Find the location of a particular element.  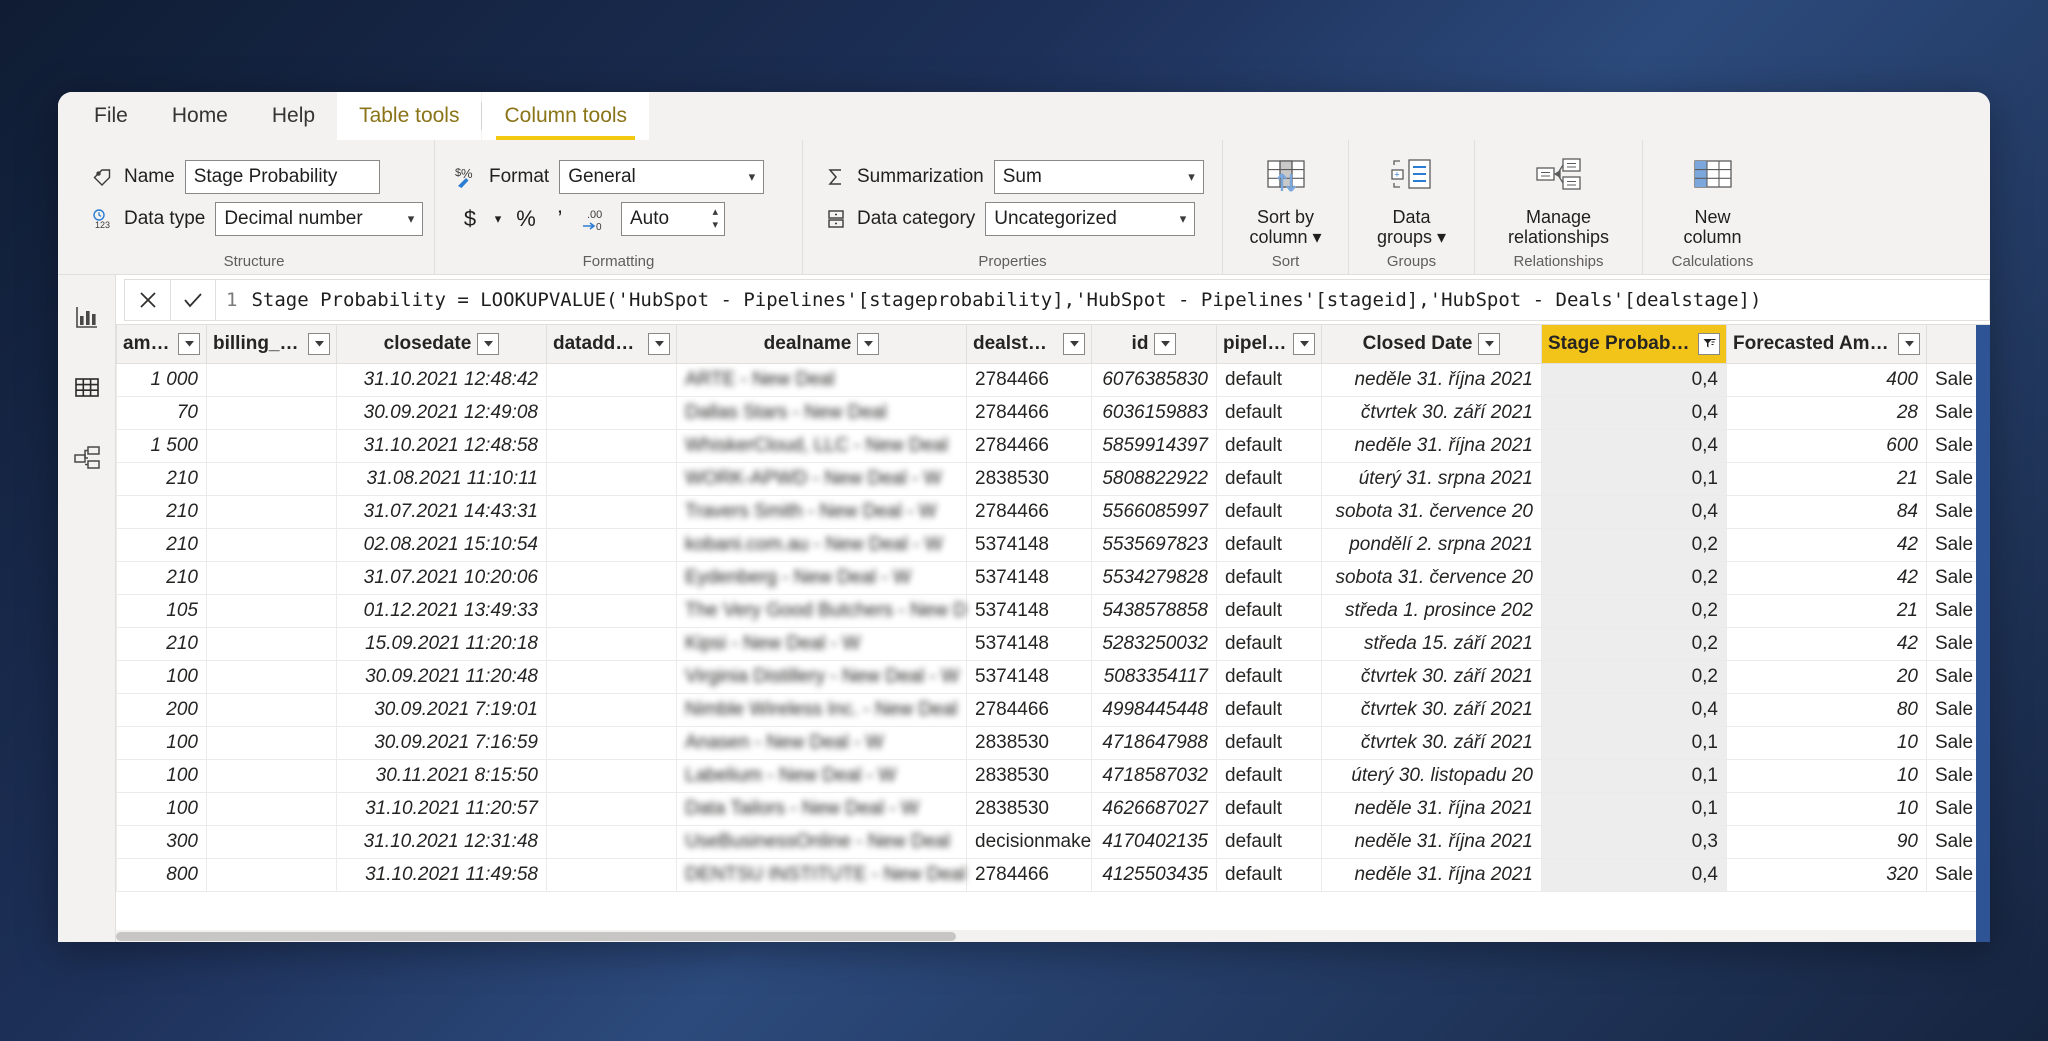

cell-dealname: kobani.com.au - New Deal - W is located at coordinates (821, 544).